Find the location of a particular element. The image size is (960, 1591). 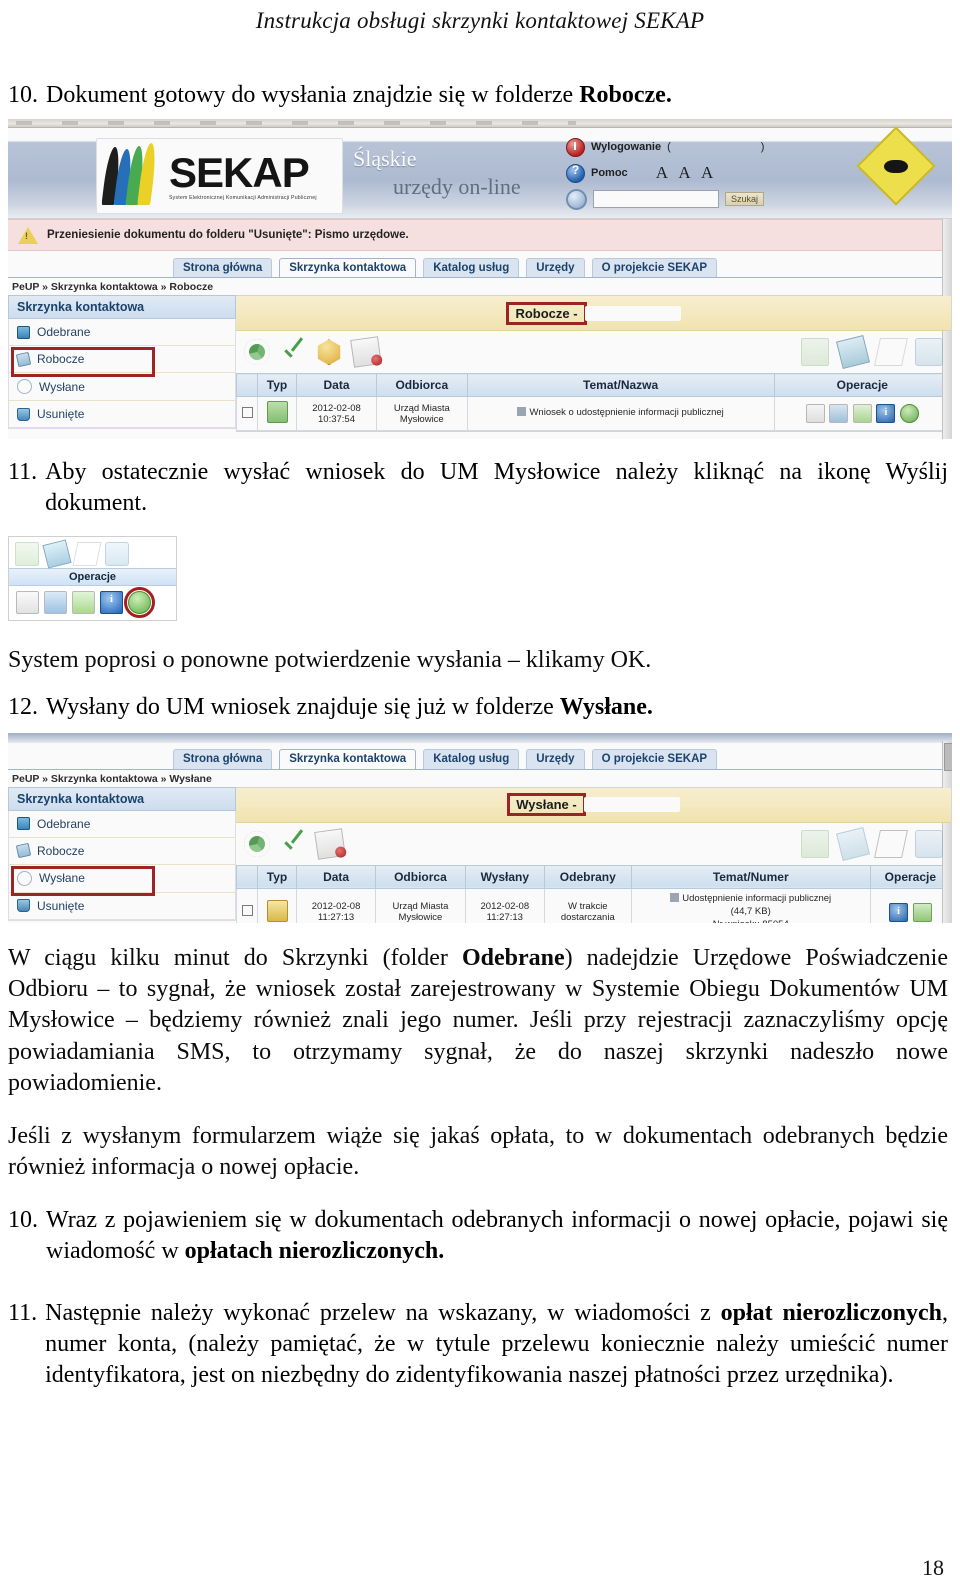

sidebar2-item-odebrane: Odebrane is located at coordinates (122, 824).